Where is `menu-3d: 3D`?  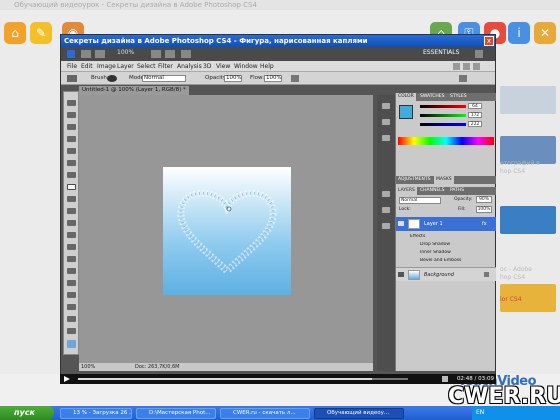
menu-3d: 3D is located at coordinates (207, 66).